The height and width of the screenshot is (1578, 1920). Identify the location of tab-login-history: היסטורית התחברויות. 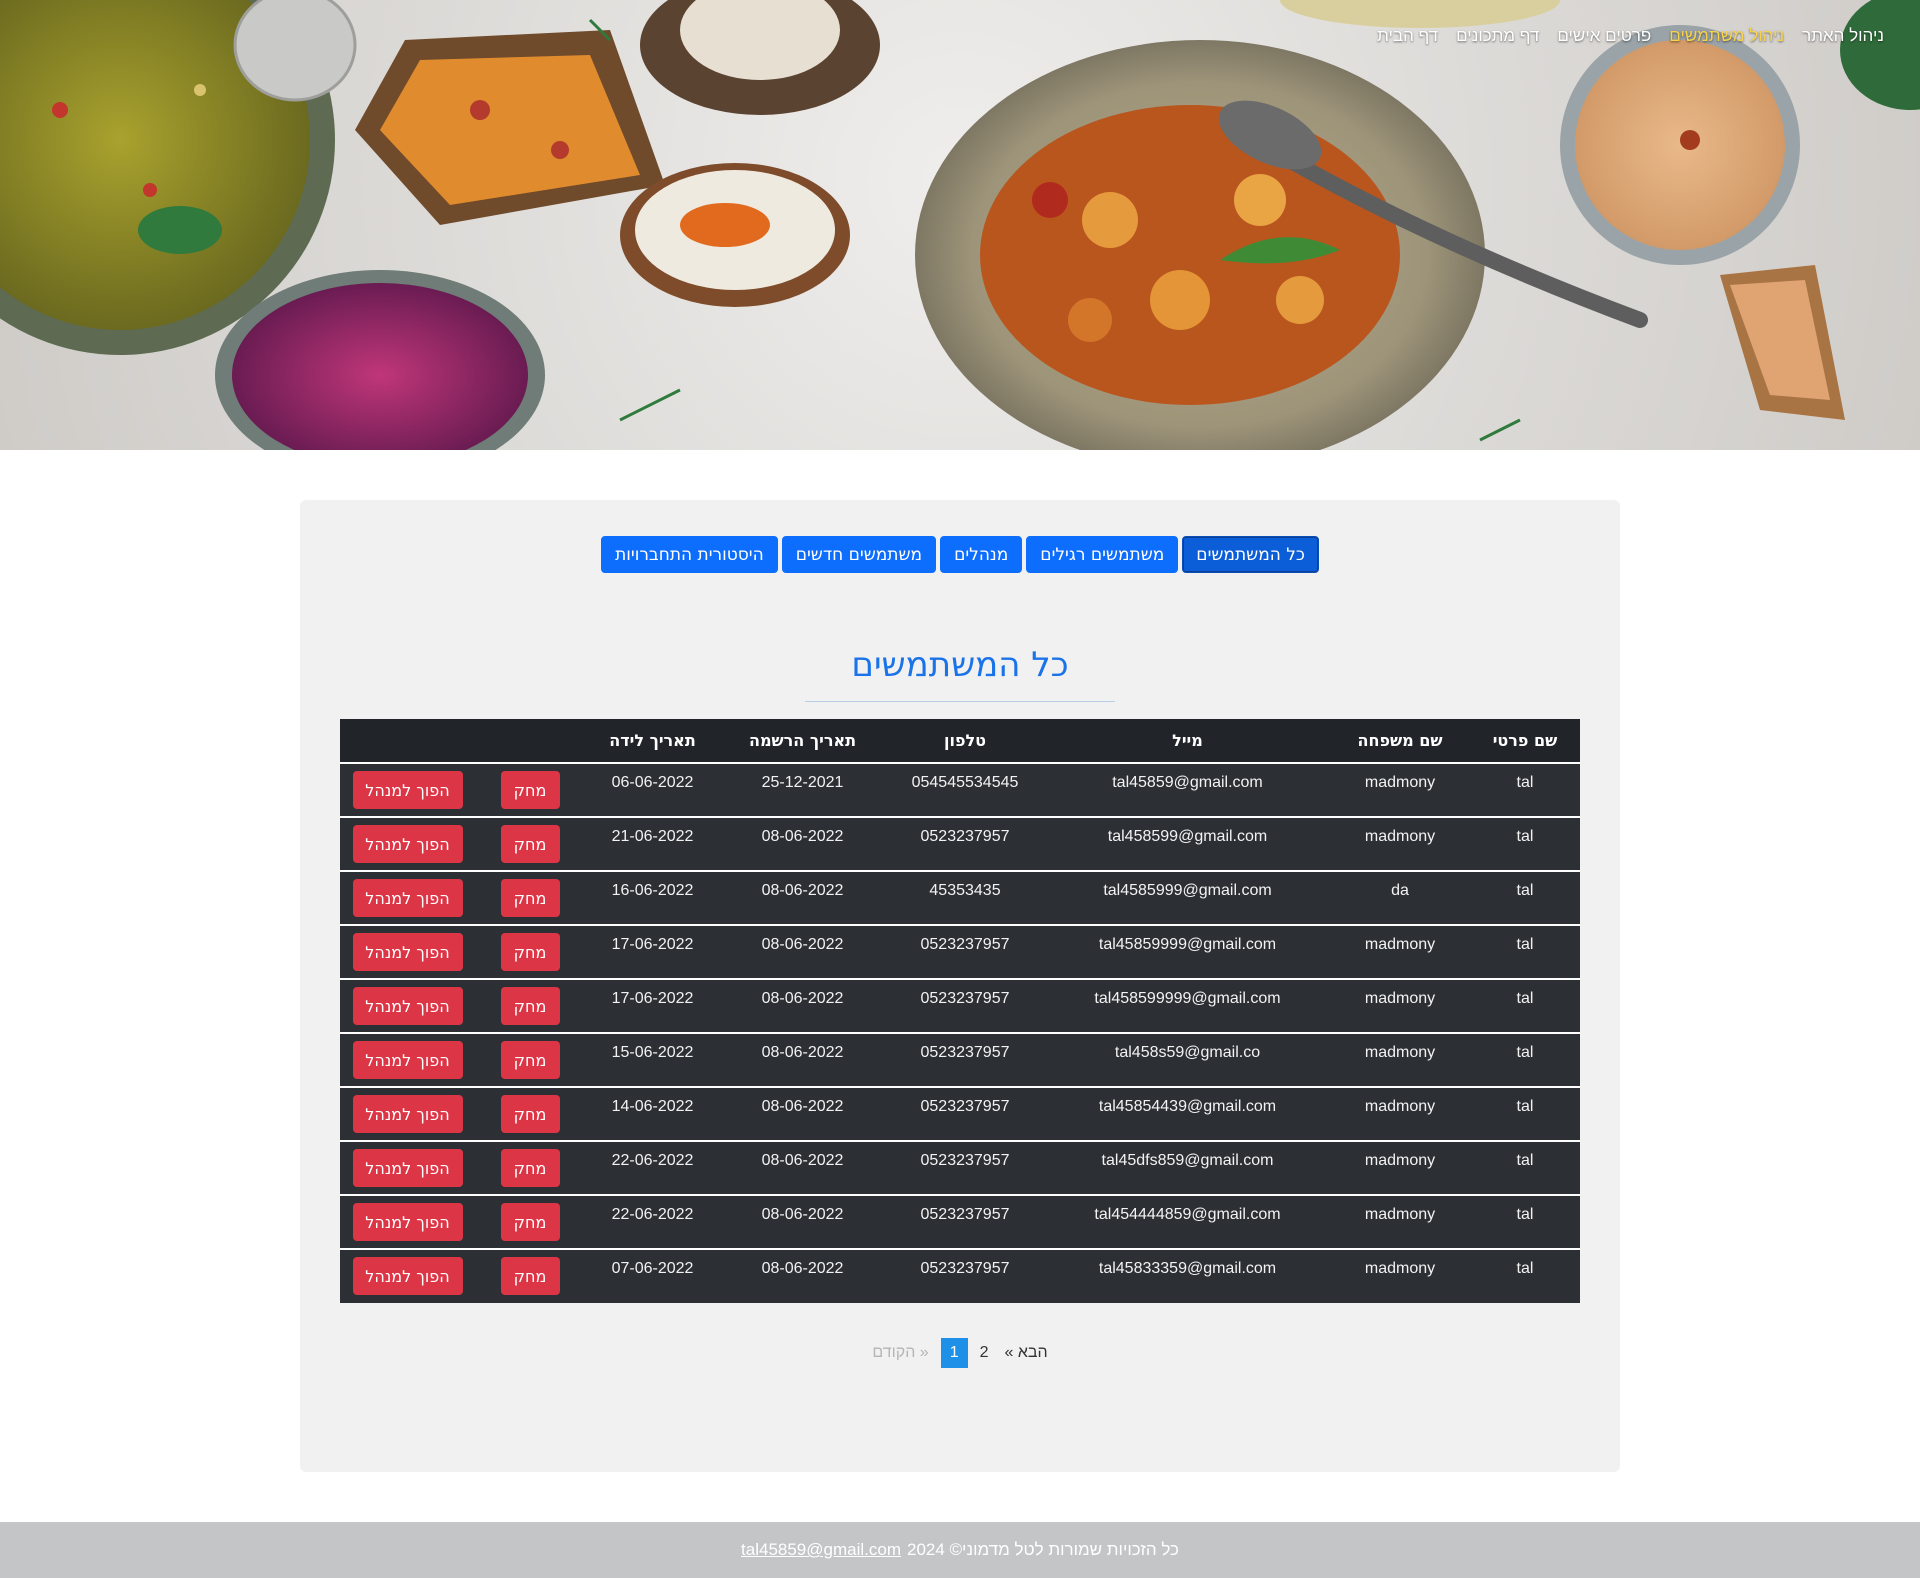
(689, 554).